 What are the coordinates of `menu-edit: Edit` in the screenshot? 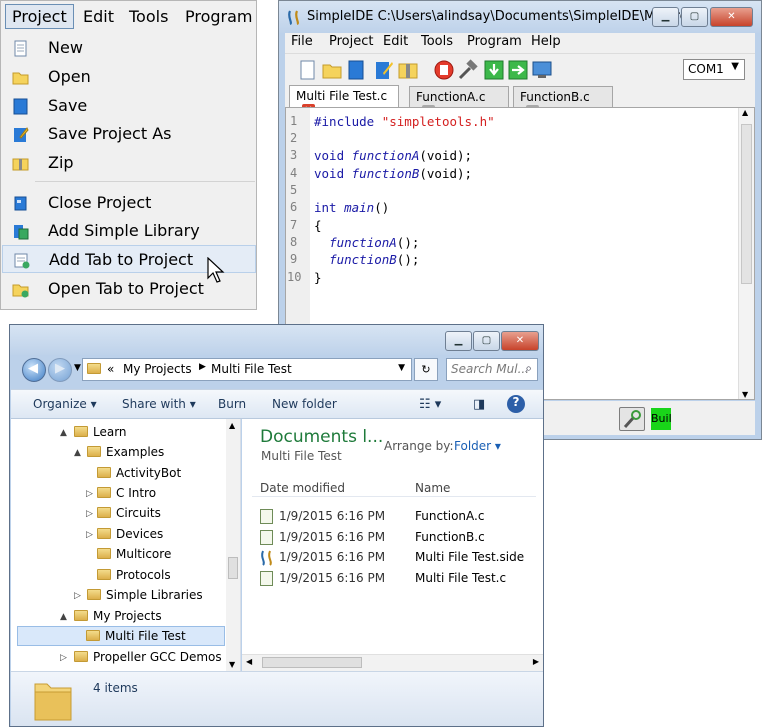 It's located at (98, 16).